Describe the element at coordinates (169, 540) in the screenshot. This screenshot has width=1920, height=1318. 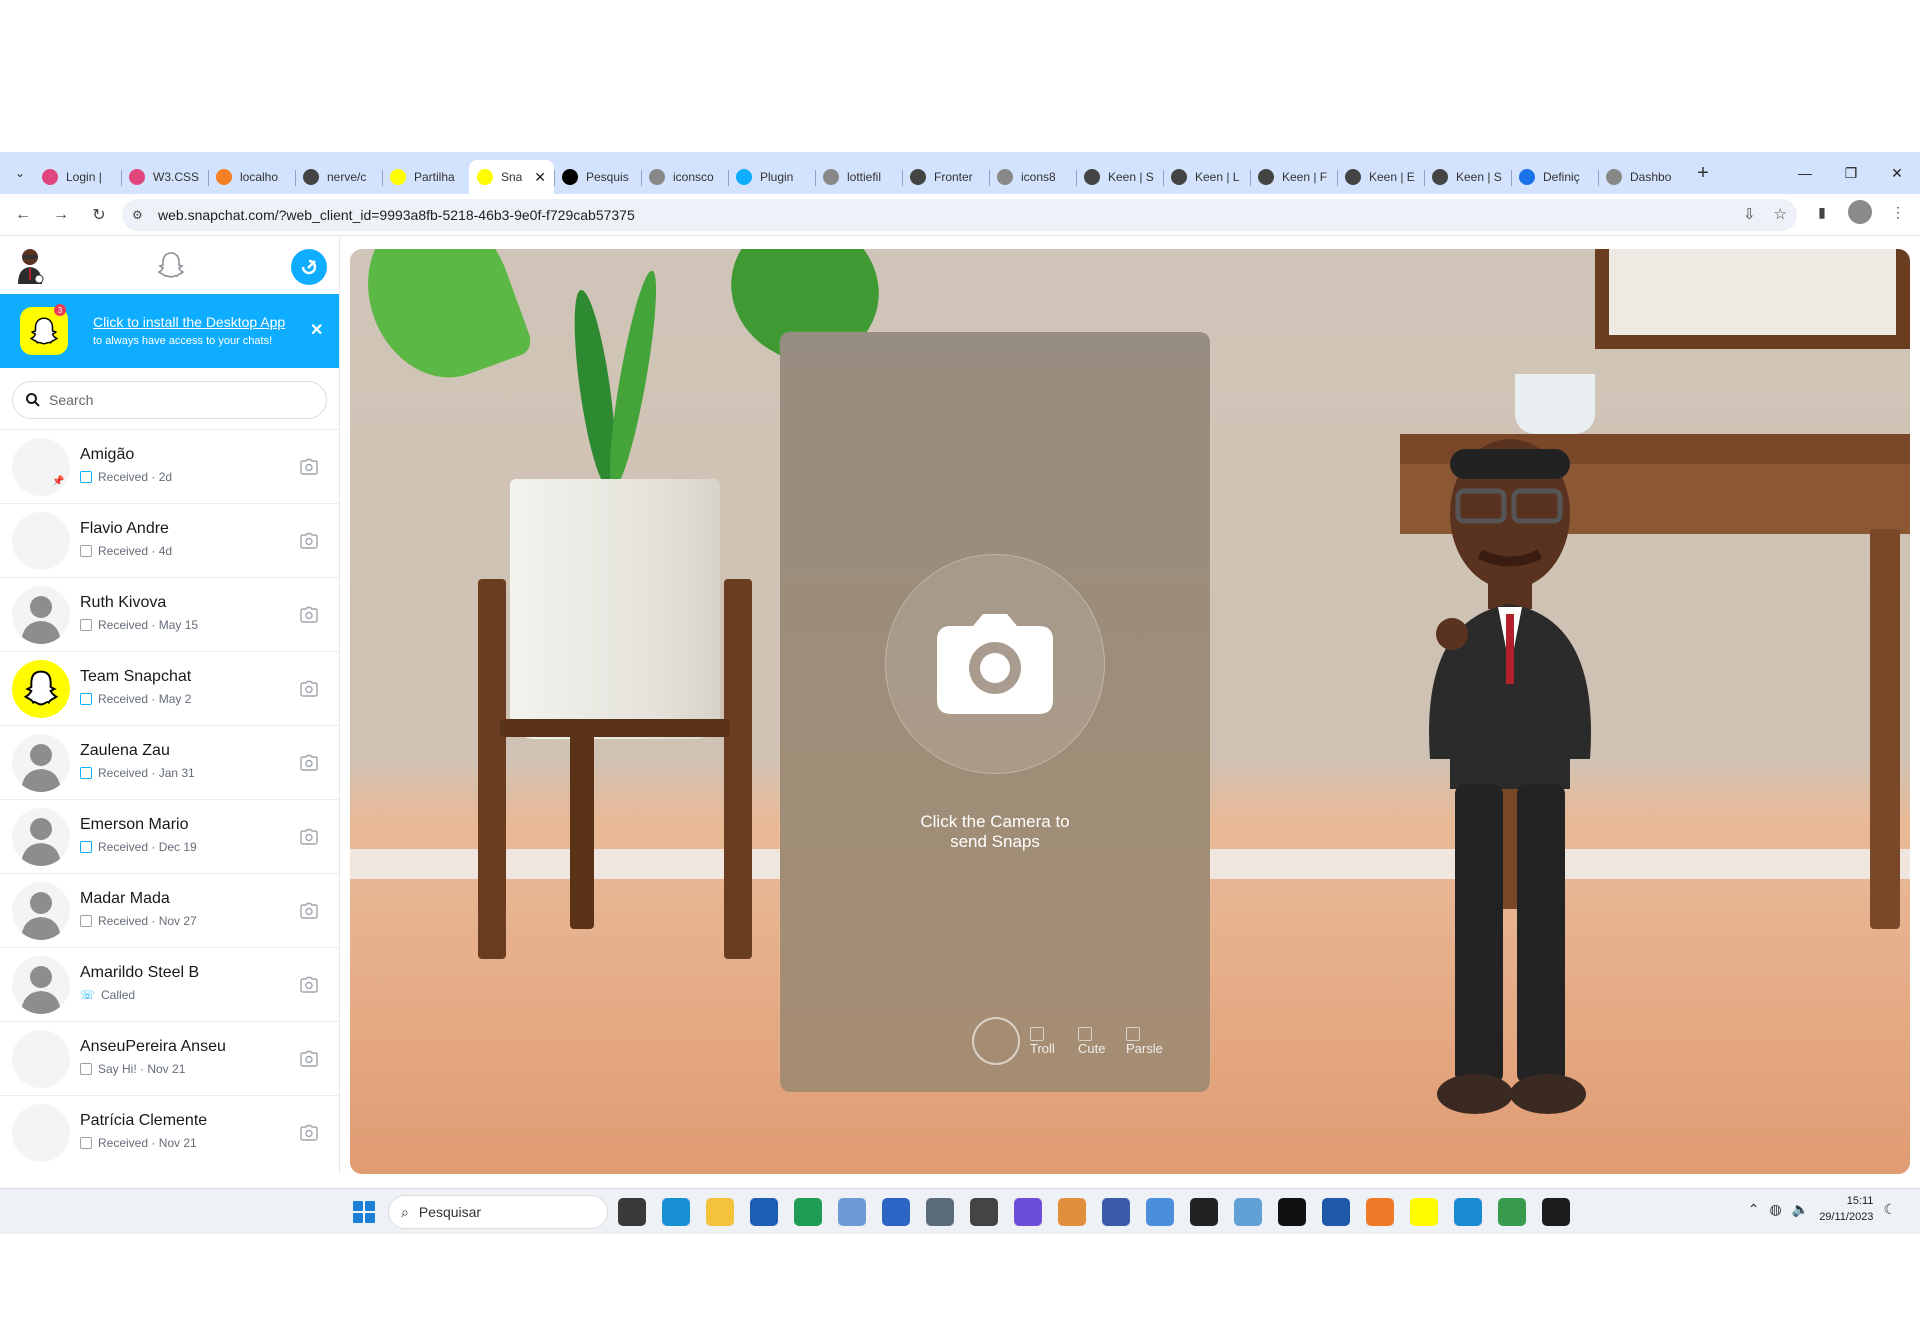
I see `chat-row: Flavio Andre Received · 4d` at that location.